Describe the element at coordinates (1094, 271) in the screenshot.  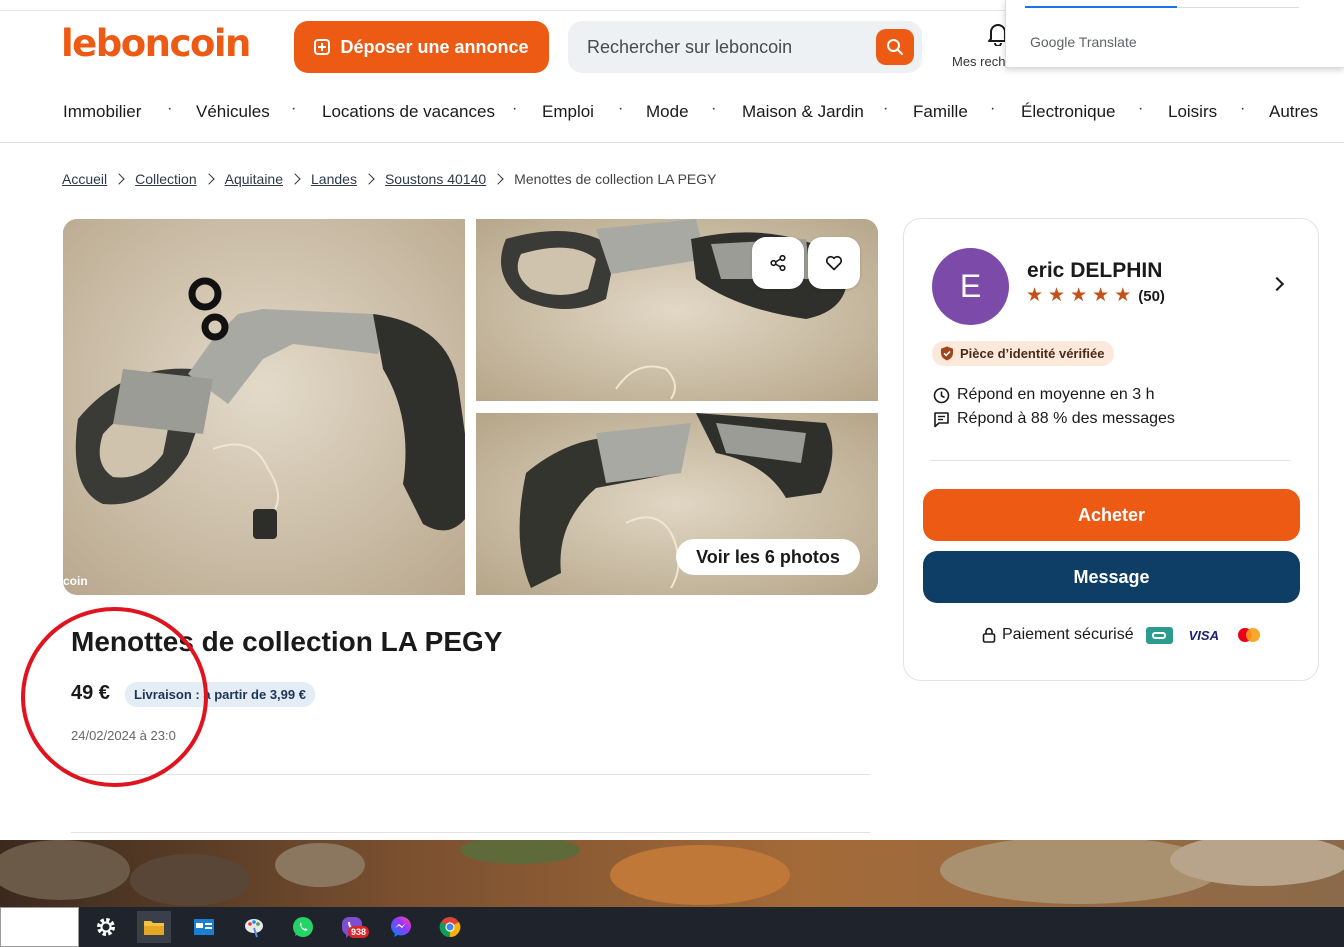
I see `seller-name: eric DELPHIN` at that location.